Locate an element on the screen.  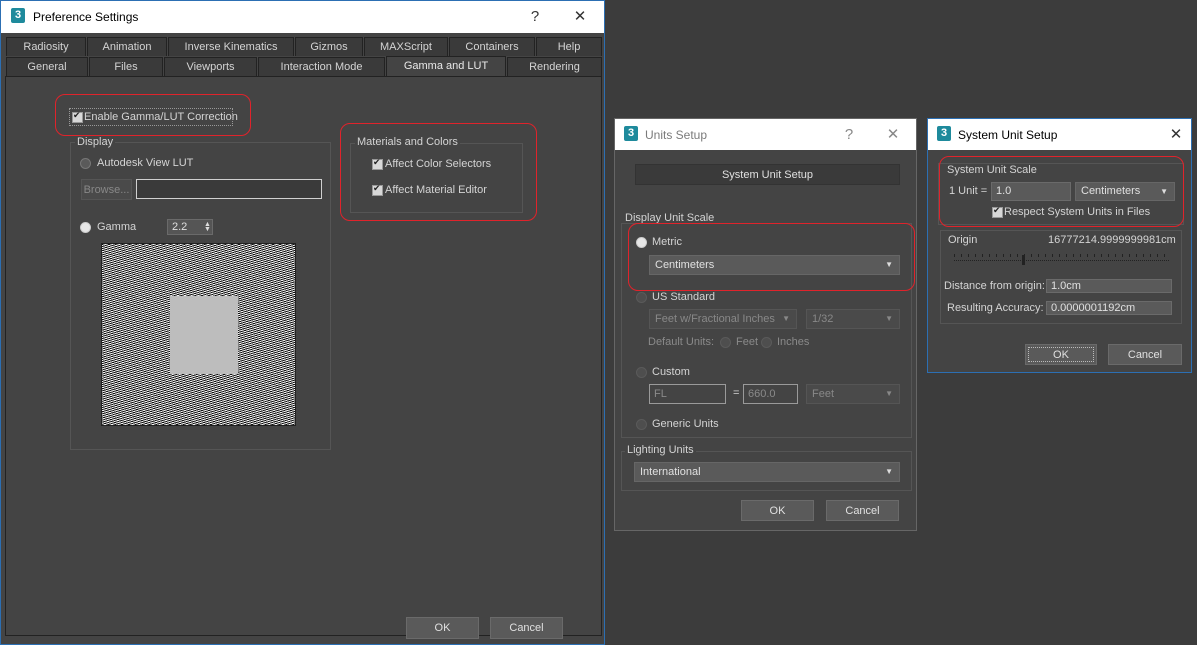
tab-help: Help is located at coordinates (569, 46).